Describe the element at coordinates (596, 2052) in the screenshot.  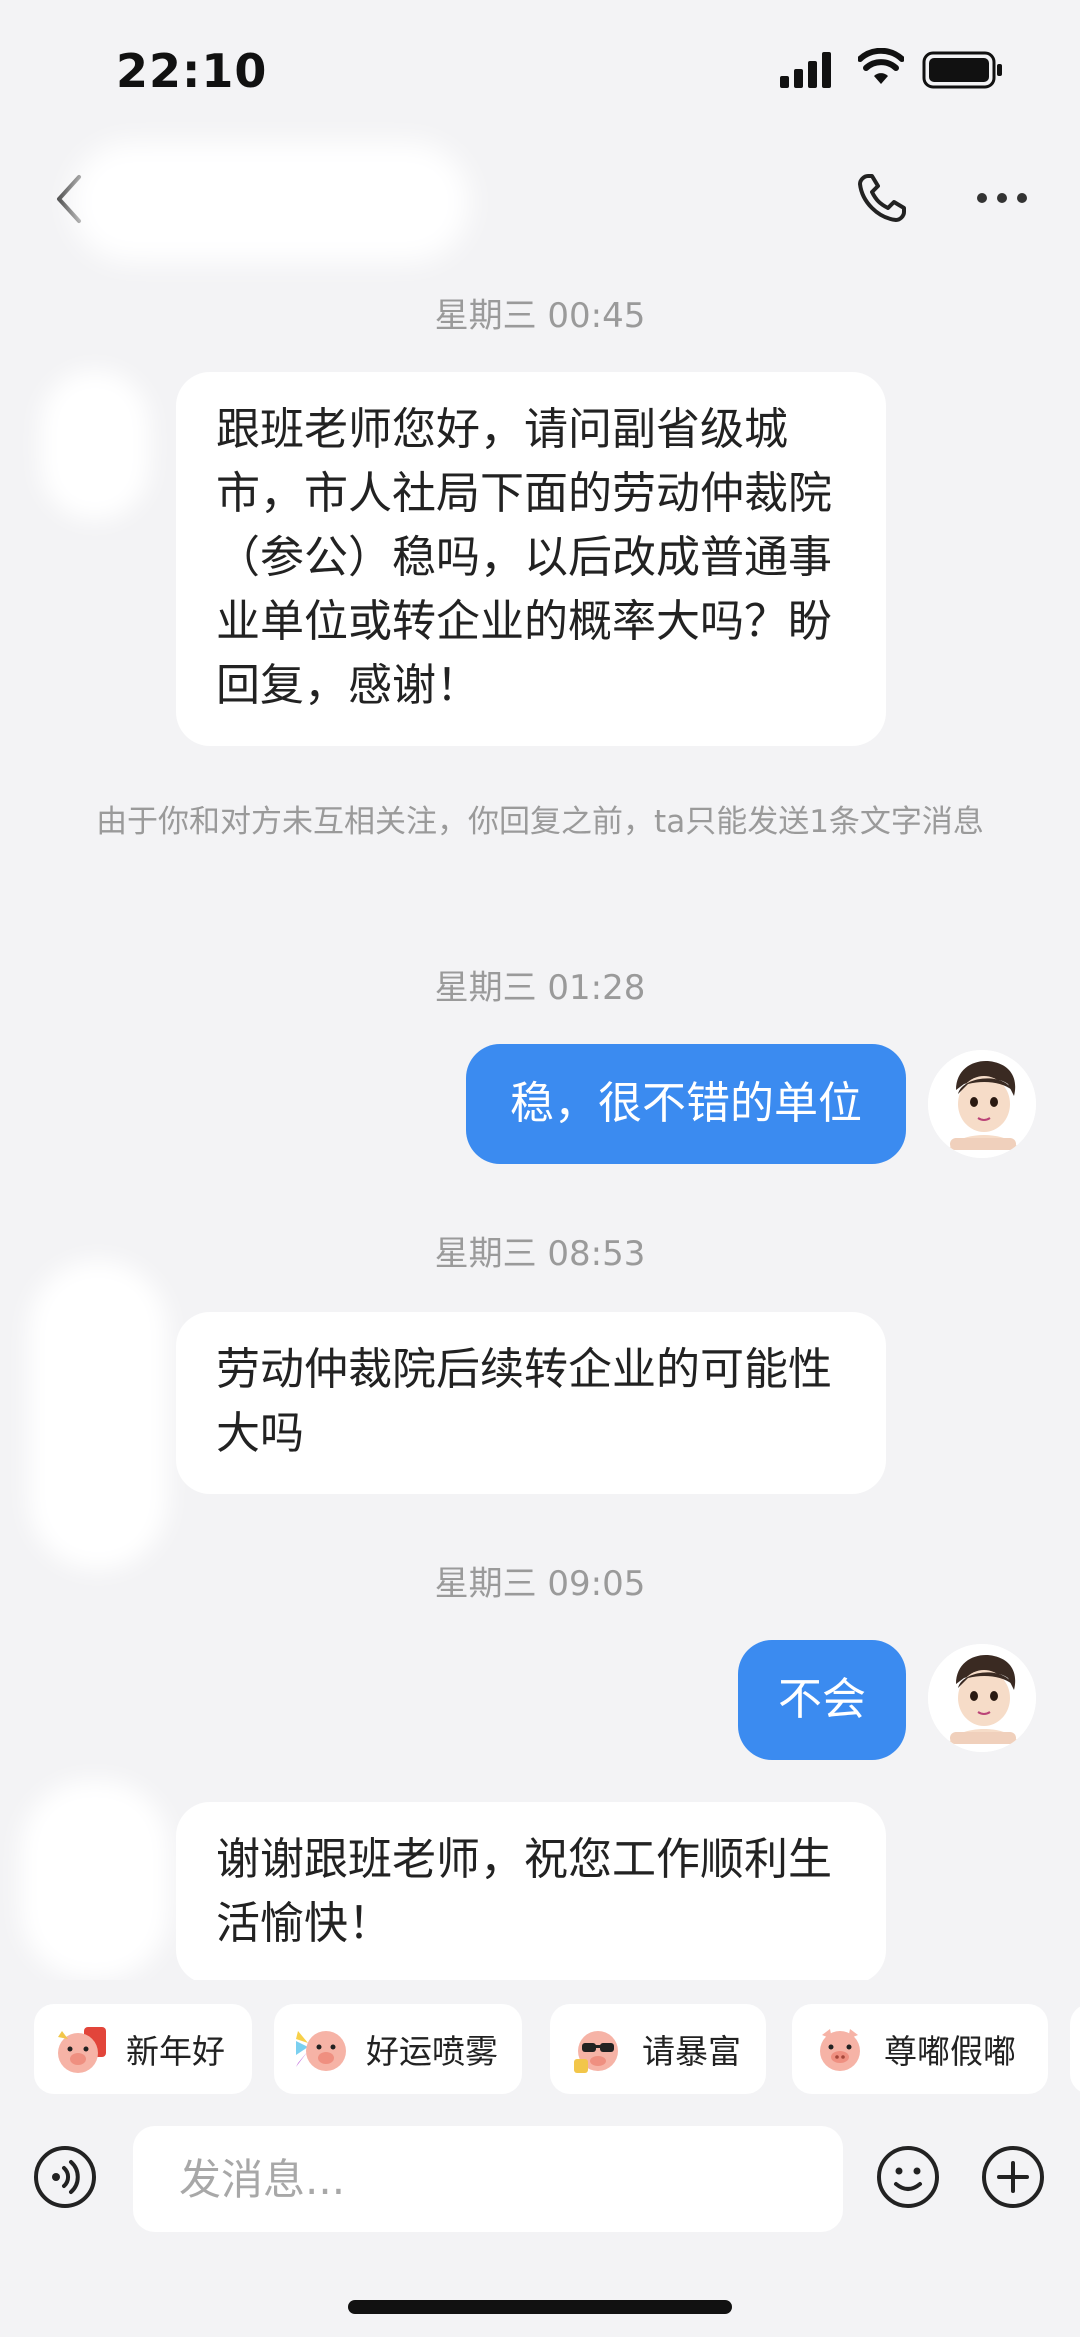
I see `pig-sunglasses-icon` at that location.